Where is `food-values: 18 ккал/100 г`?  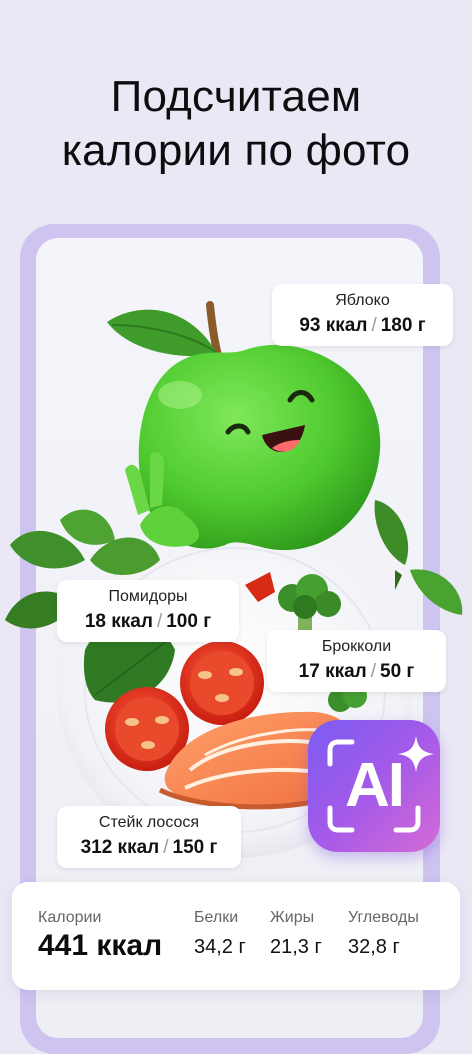
food-values: 18 ккал/100 г is located at coordinates (148, 622).